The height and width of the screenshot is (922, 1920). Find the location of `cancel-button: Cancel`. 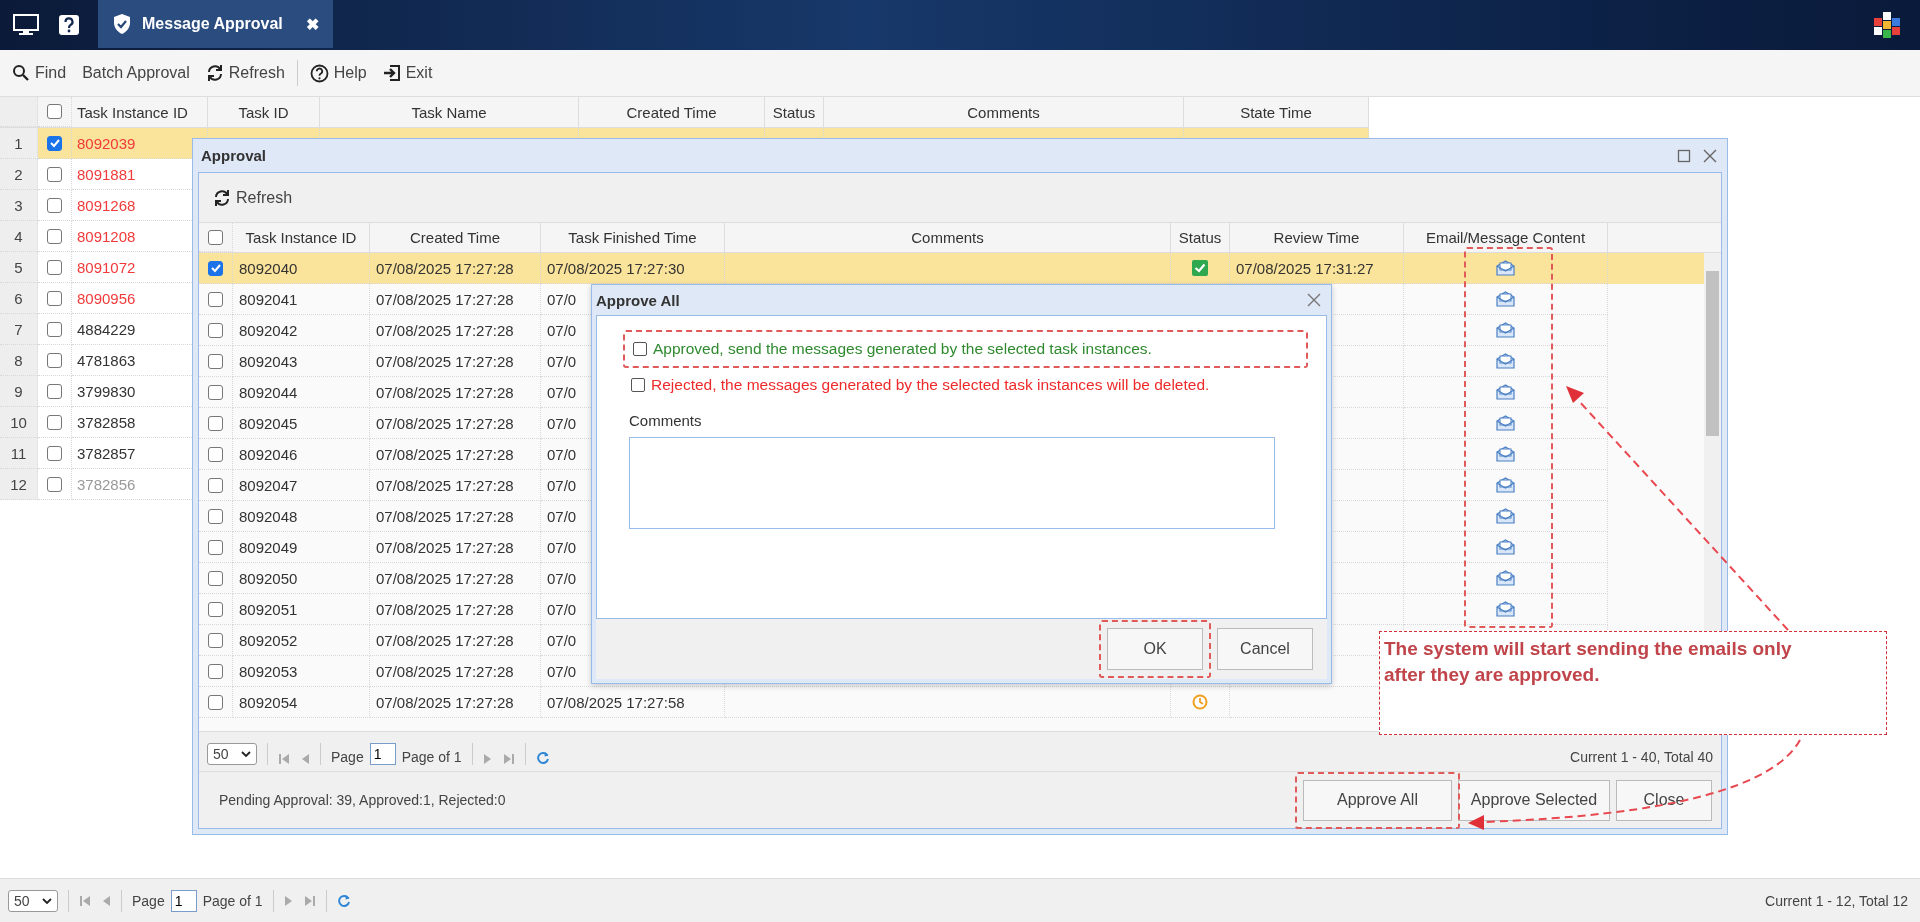

cancel-button: Cancel is located at coordinates (1265, 649).